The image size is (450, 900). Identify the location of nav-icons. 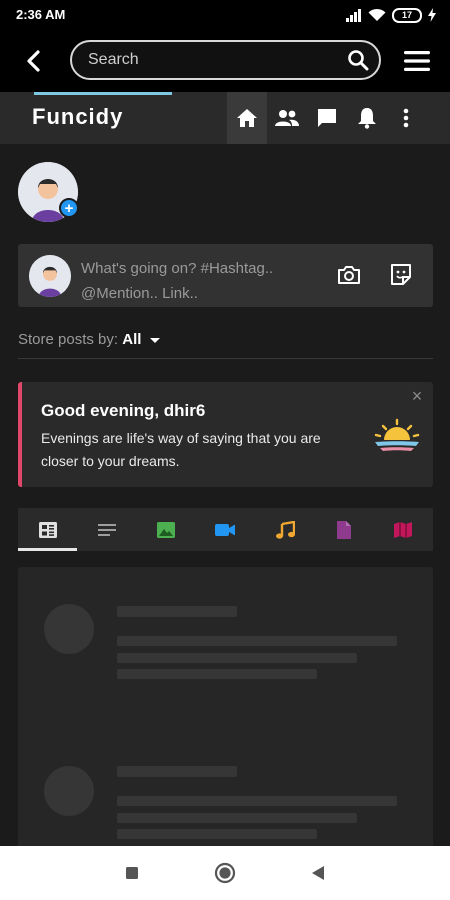
(307, 118).